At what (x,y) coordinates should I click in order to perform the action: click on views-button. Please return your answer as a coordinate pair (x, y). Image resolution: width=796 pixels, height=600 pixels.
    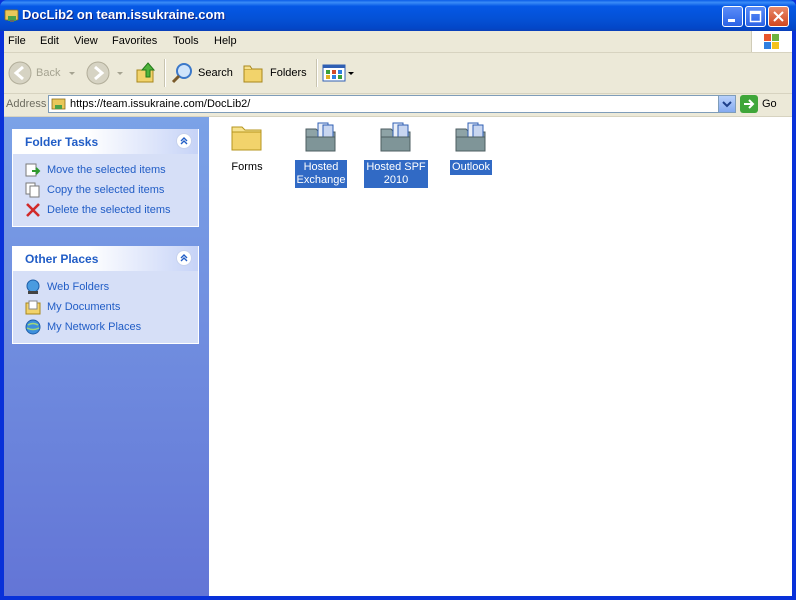
    Looking at the image, I should click on (339, 73).